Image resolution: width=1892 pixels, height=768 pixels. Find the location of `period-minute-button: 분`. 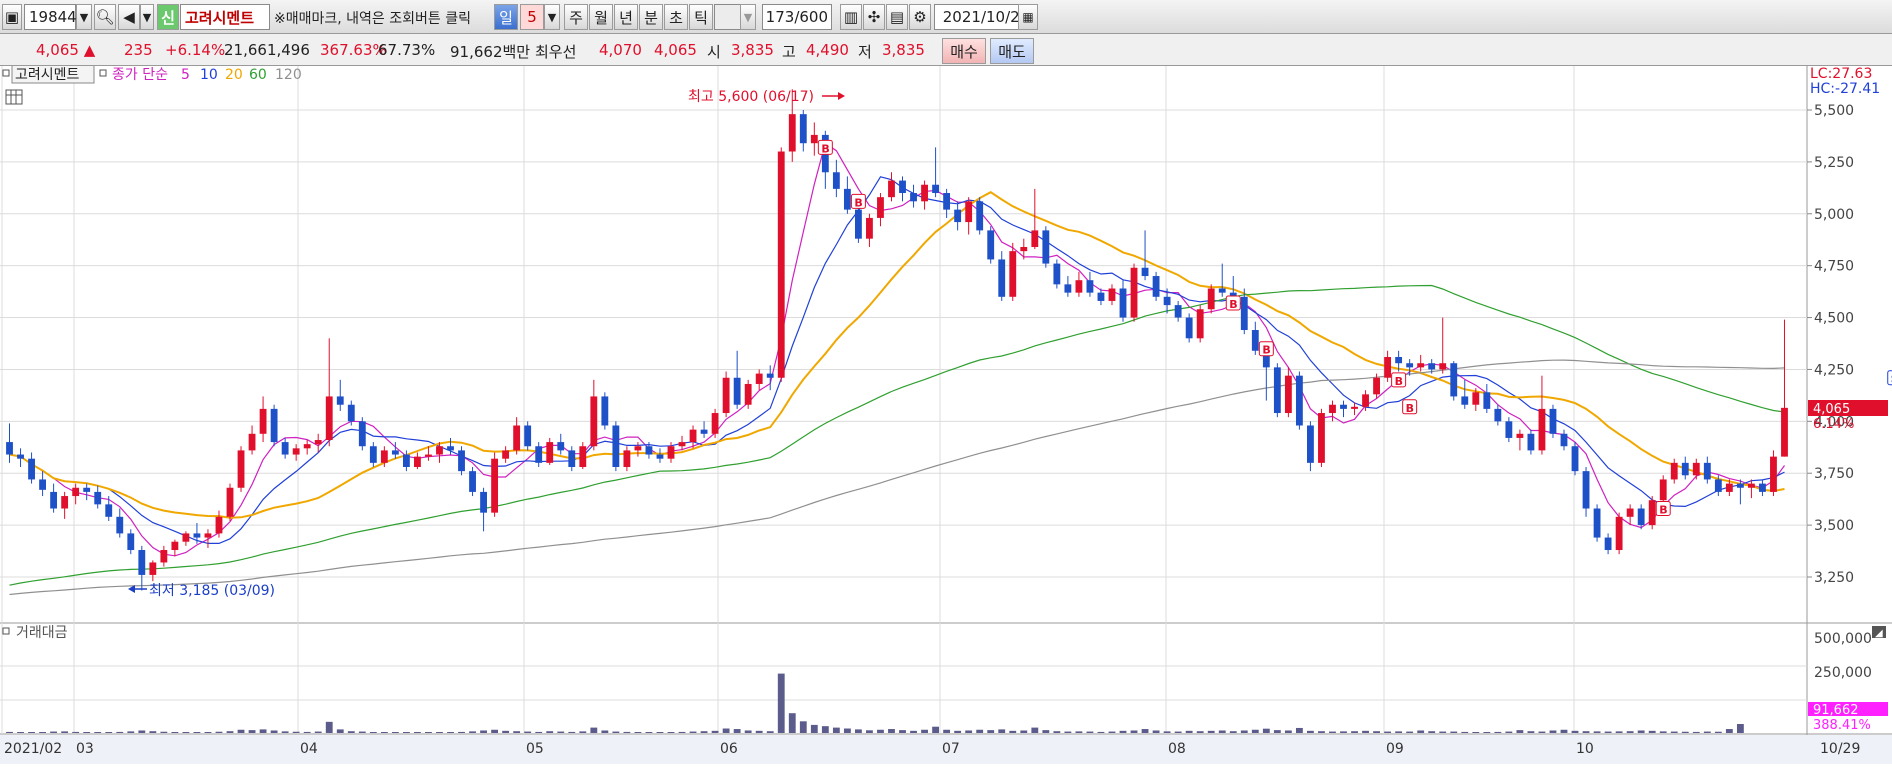

period-minute-button: 분 is located at coordinates (651, 17).